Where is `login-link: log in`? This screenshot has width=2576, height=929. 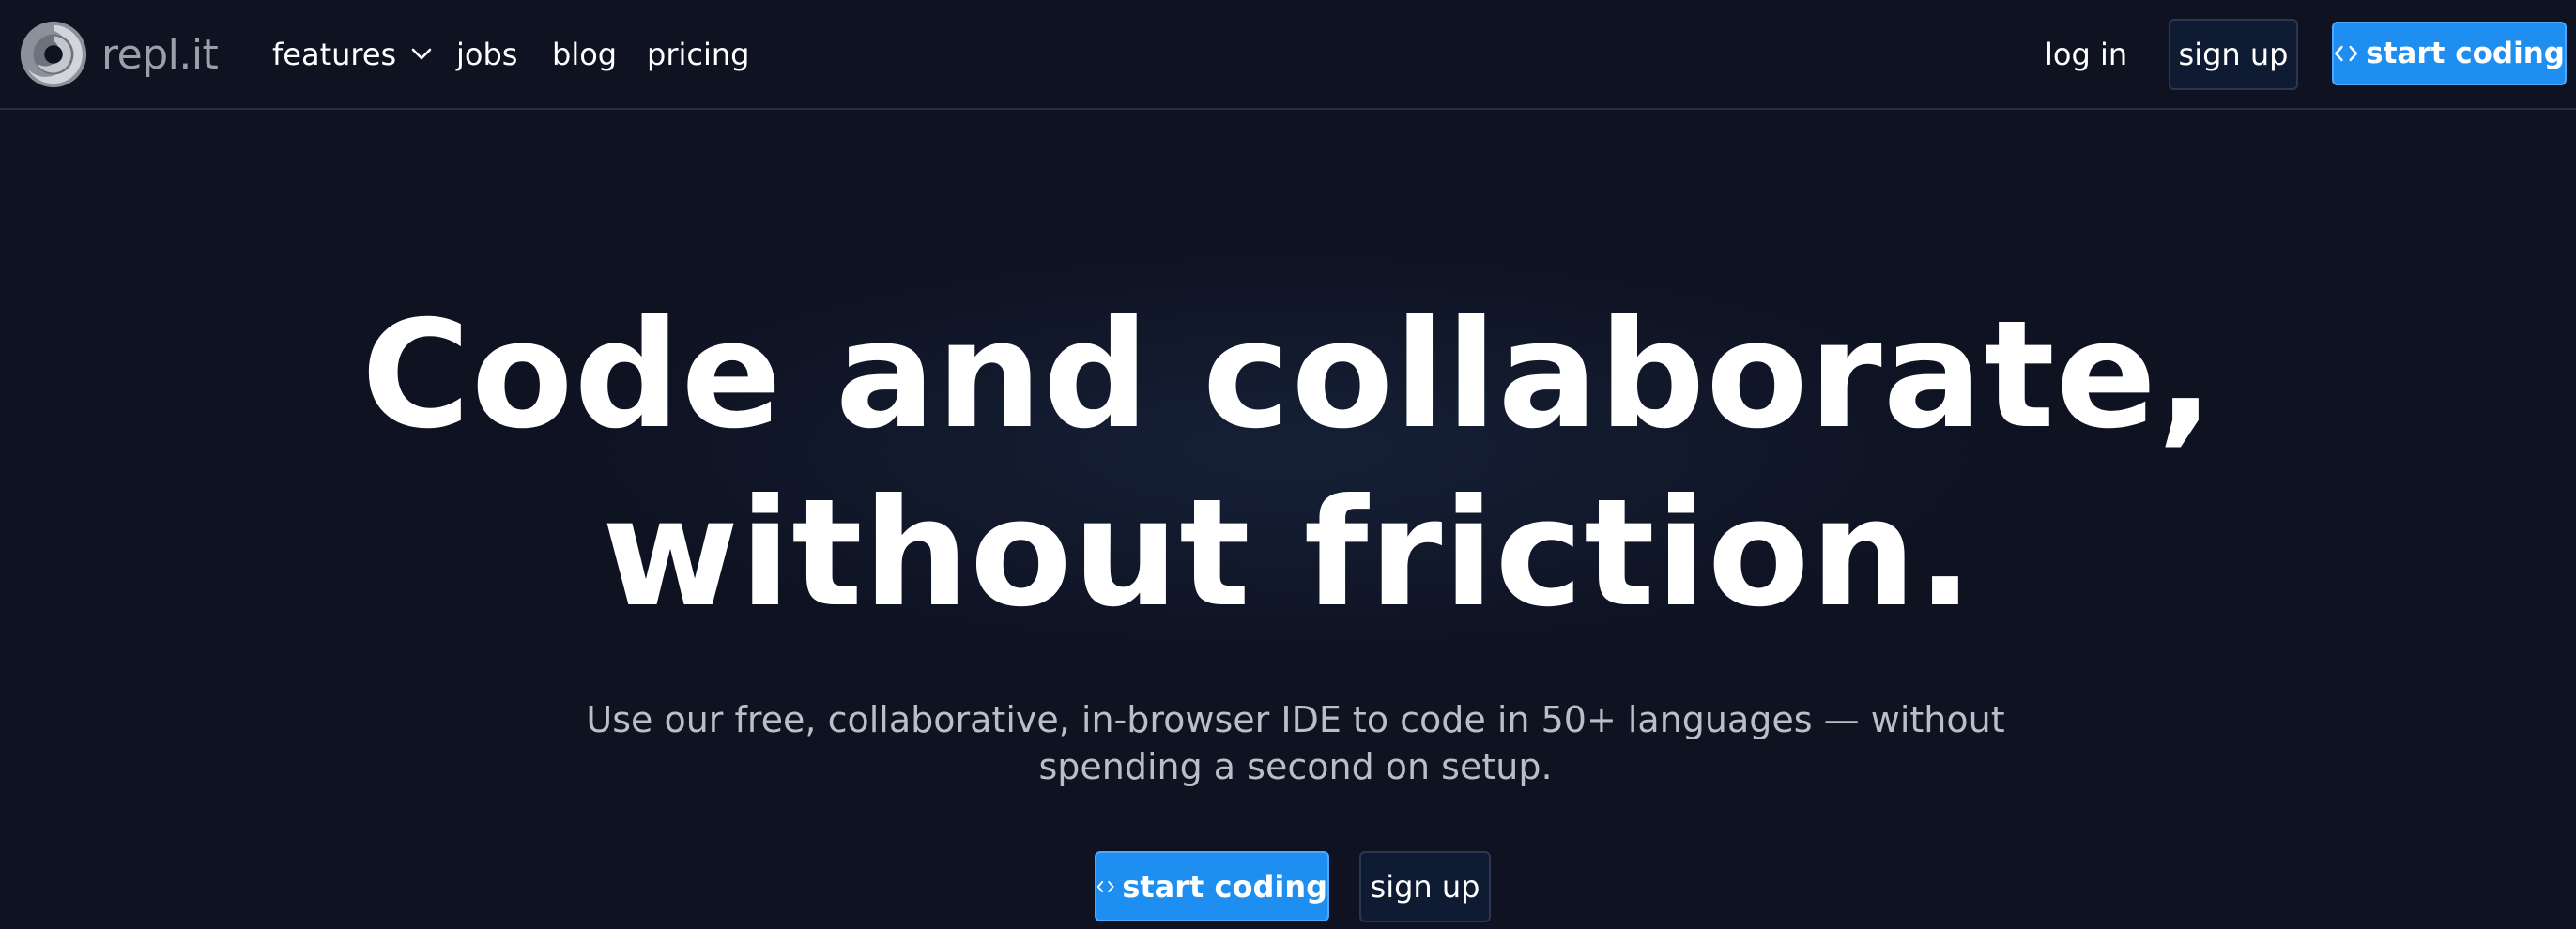 login-link: log in is located at coordinates (2086, 54).